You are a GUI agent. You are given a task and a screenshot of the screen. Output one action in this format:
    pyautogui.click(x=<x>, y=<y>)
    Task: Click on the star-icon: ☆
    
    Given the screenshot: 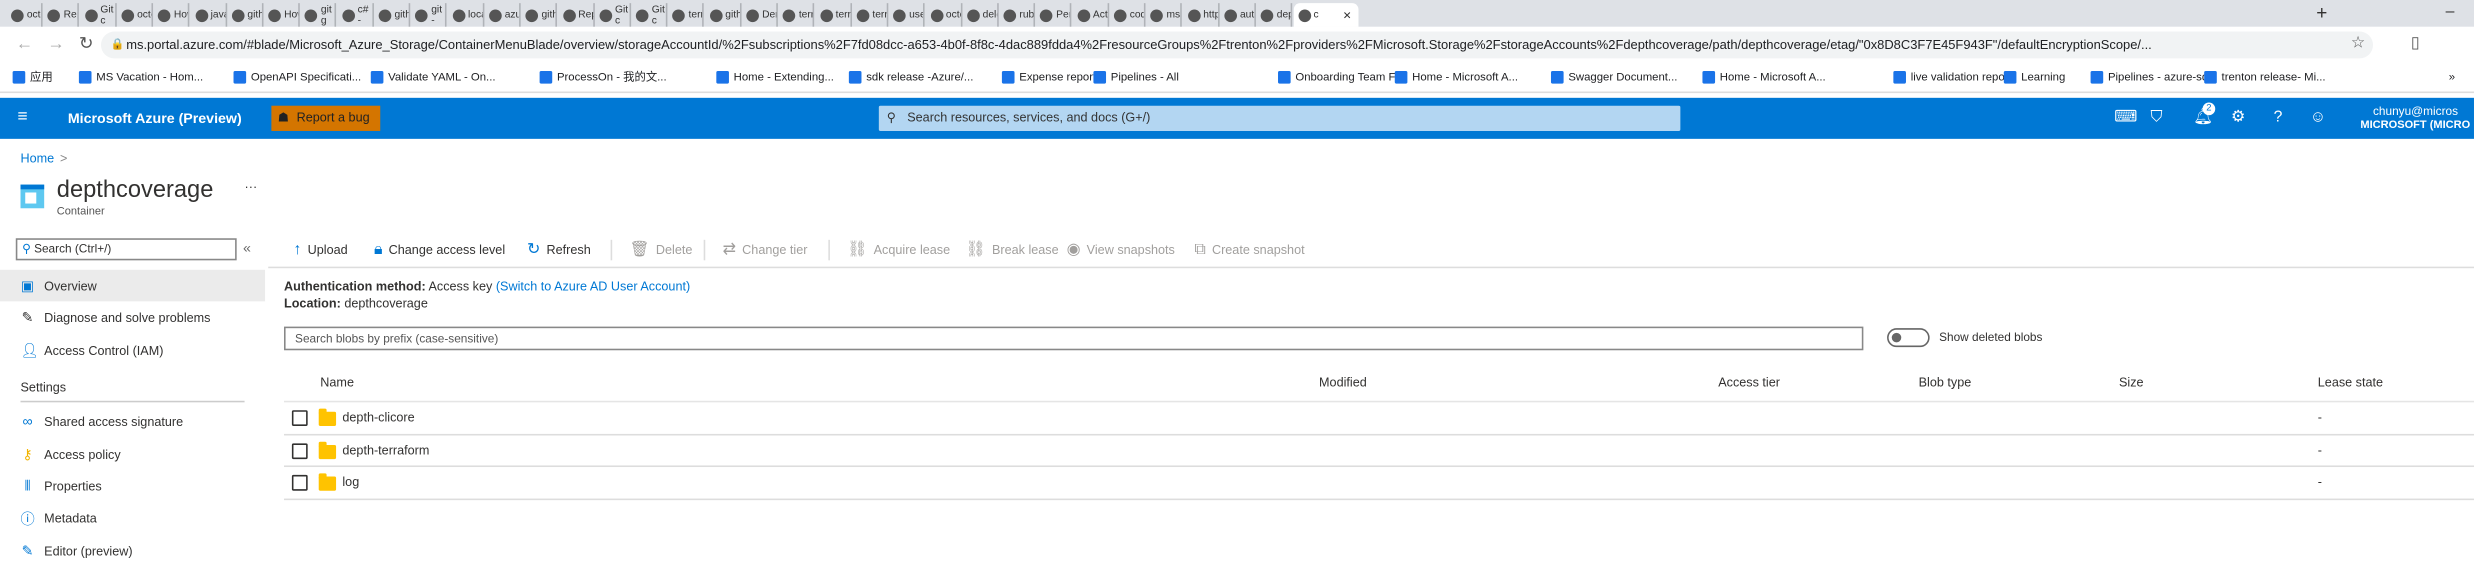 What is the action you would take?
    pyautogui.click(x=2358, y=43)
    